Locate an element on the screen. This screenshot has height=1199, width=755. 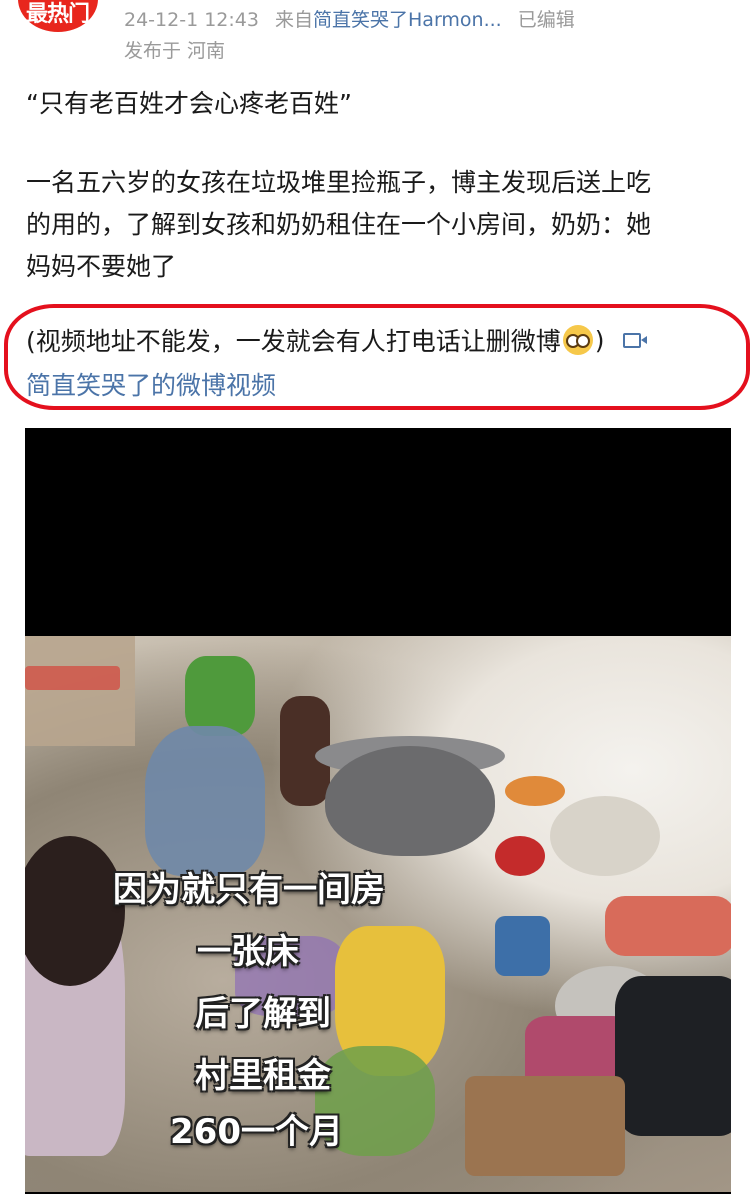
post-quote: “只有老百姓才会心疼老百姓” is located at coordinates (189, 103).